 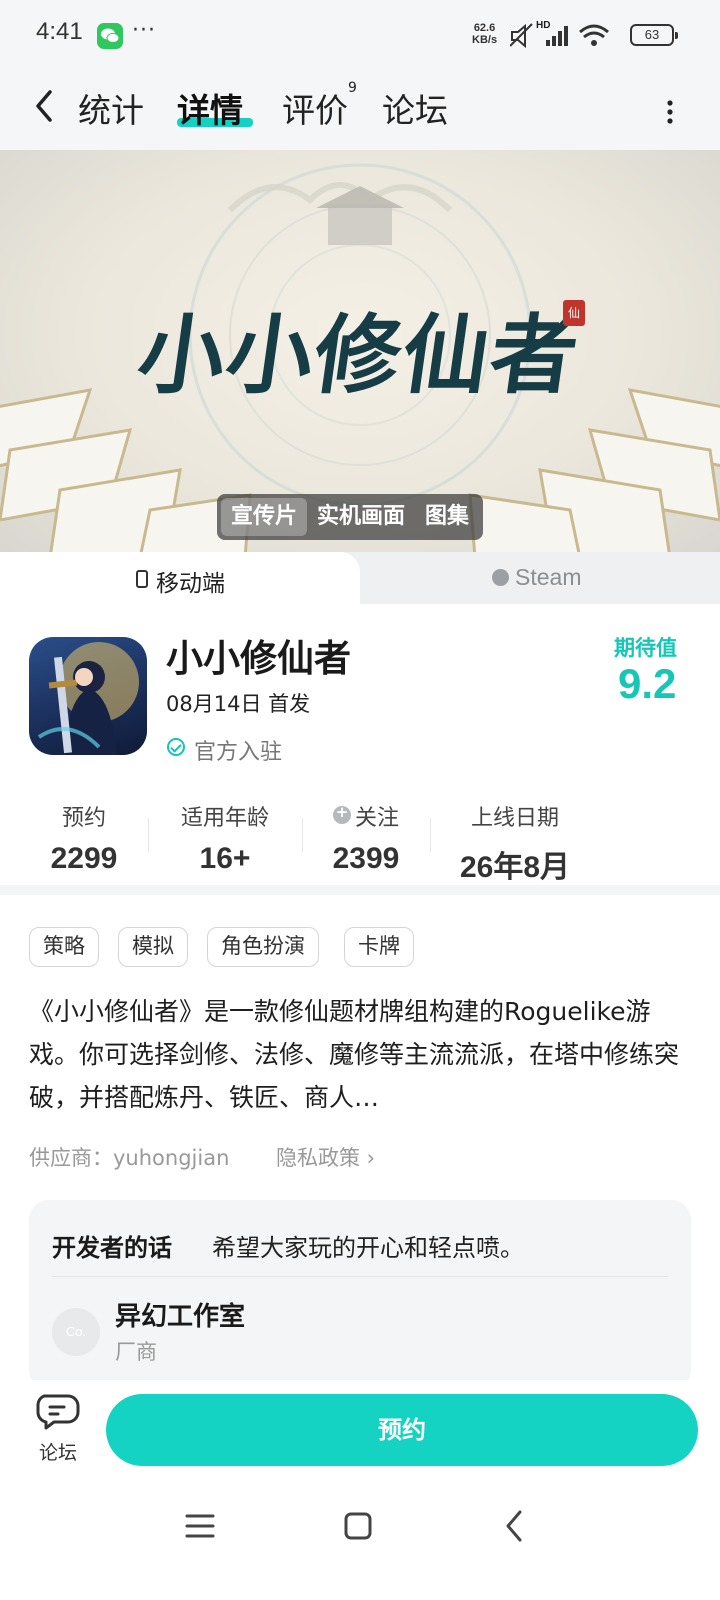 I want to click on bottom-action-bar: 论坛 预约, so click(x=360, y=1430).